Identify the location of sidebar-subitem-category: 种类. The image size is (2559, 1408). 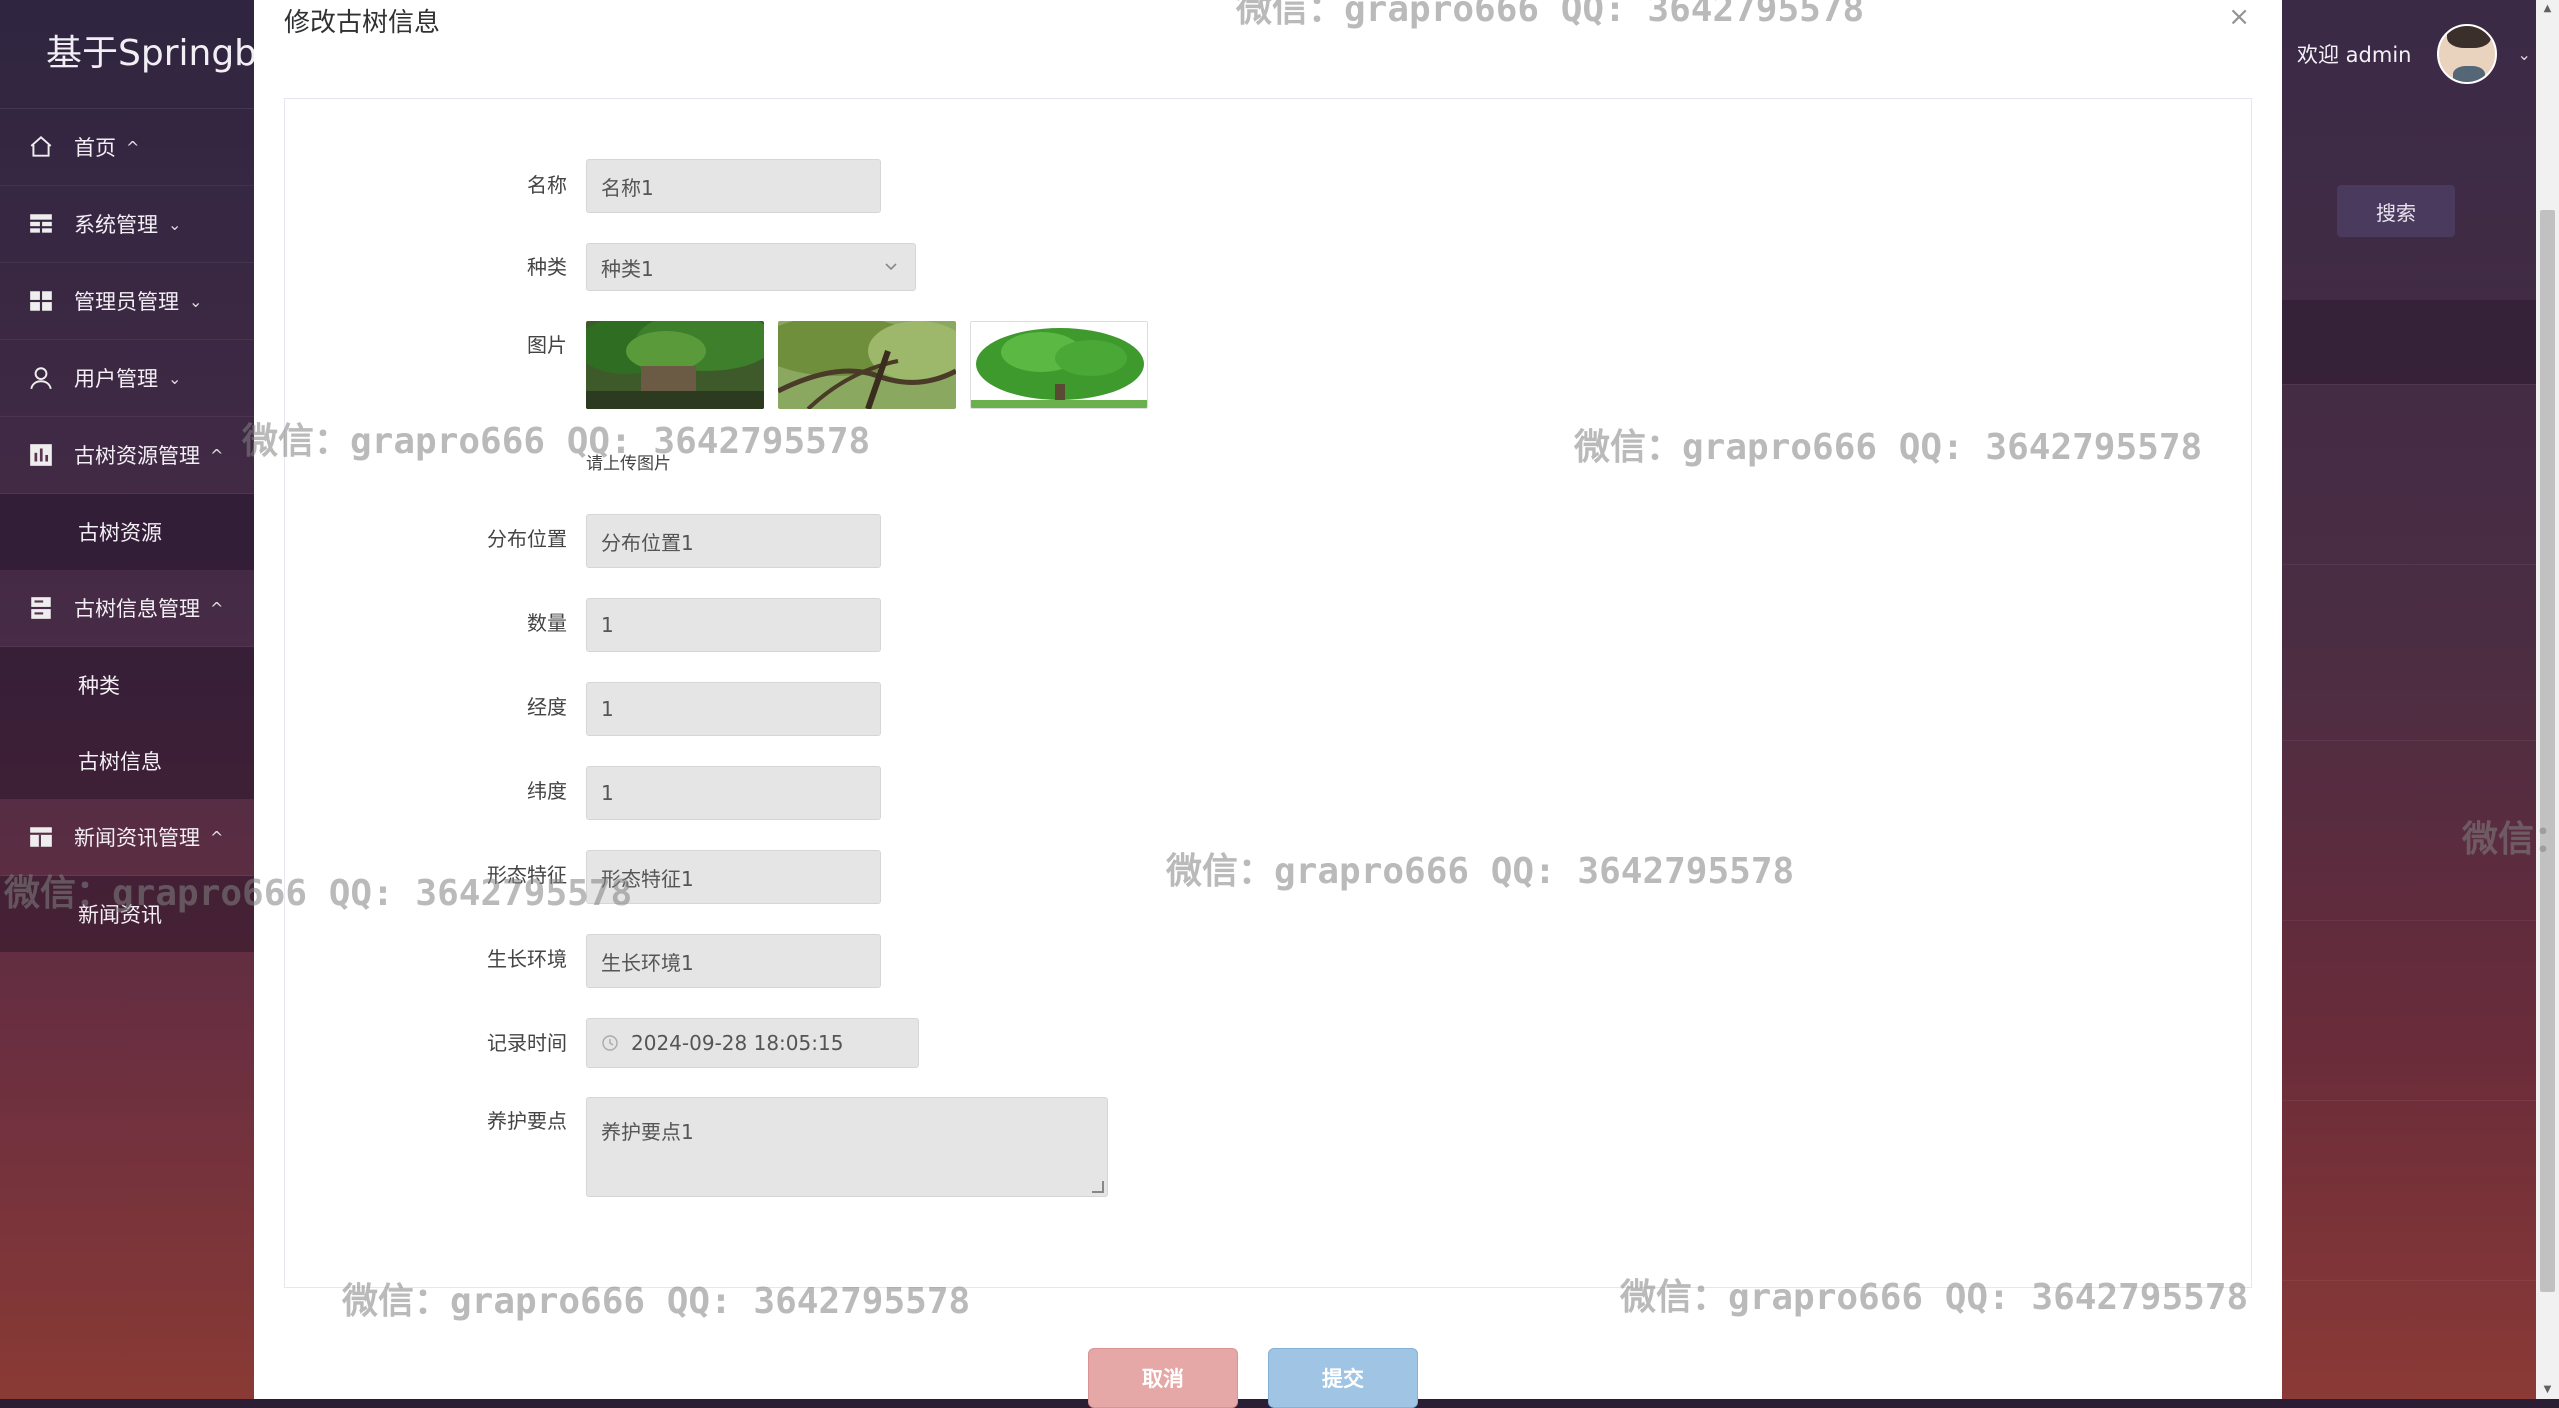
(127, 685).